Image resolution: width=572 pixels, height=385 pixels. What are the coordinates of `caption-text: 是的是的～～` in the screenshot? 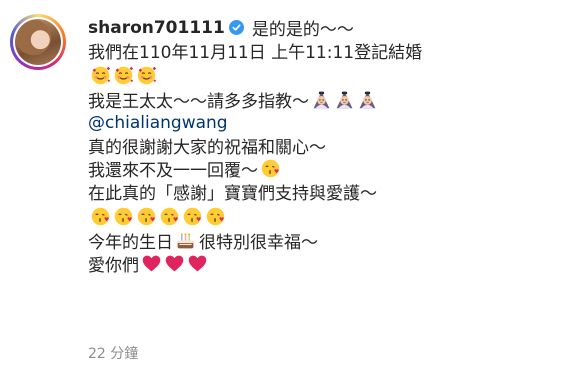 It's located at (302, 30).